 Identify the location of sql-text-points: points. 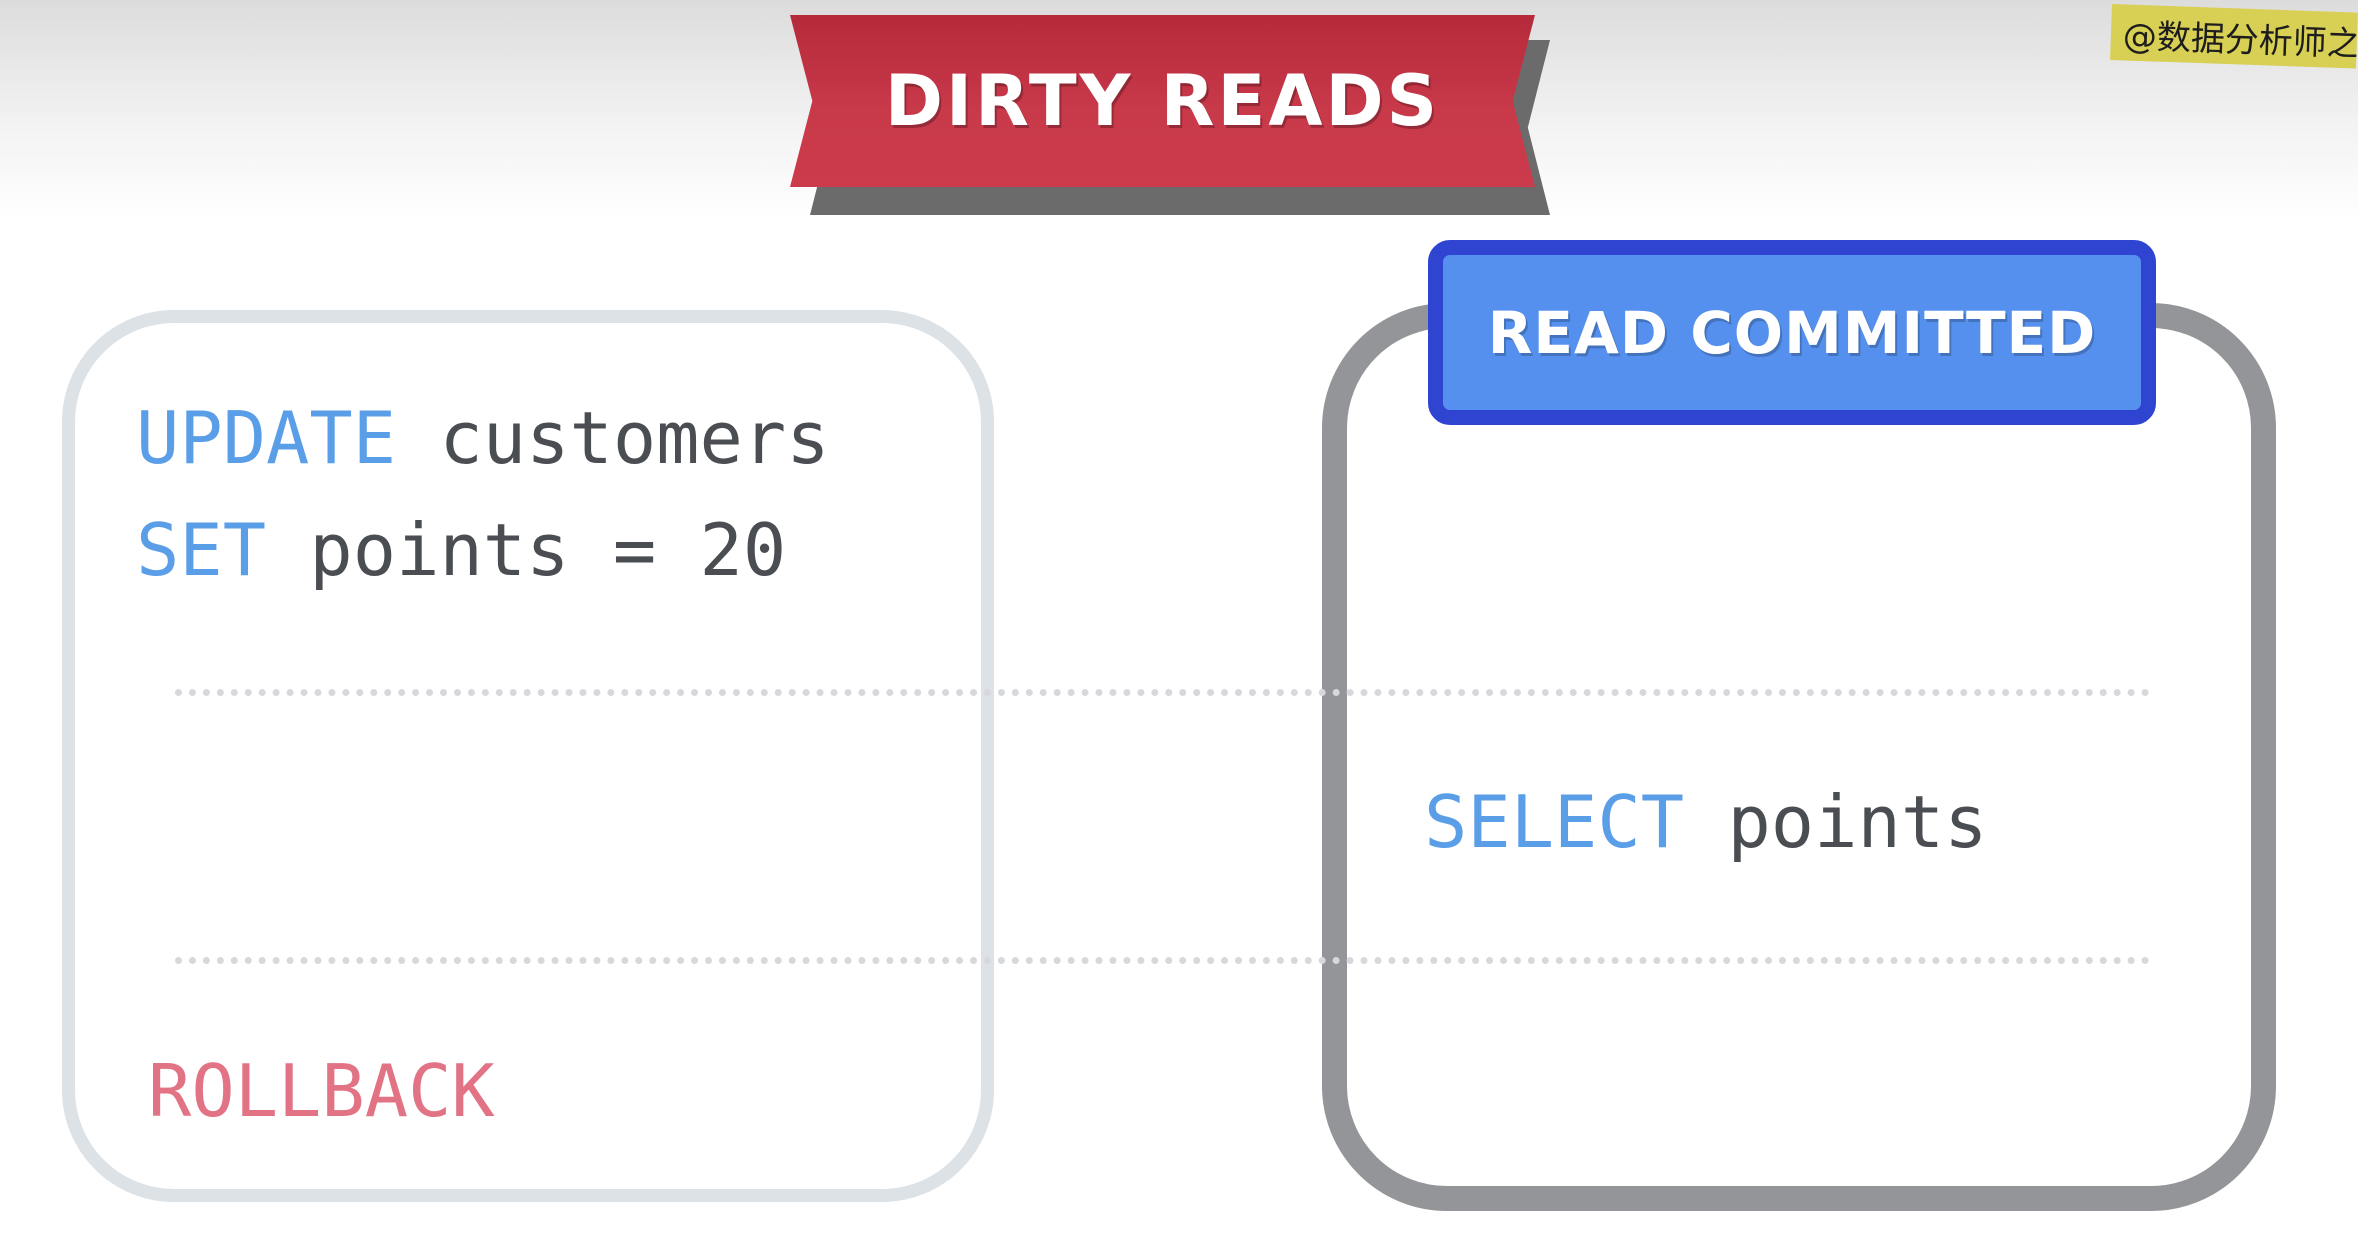
(1836, 822).